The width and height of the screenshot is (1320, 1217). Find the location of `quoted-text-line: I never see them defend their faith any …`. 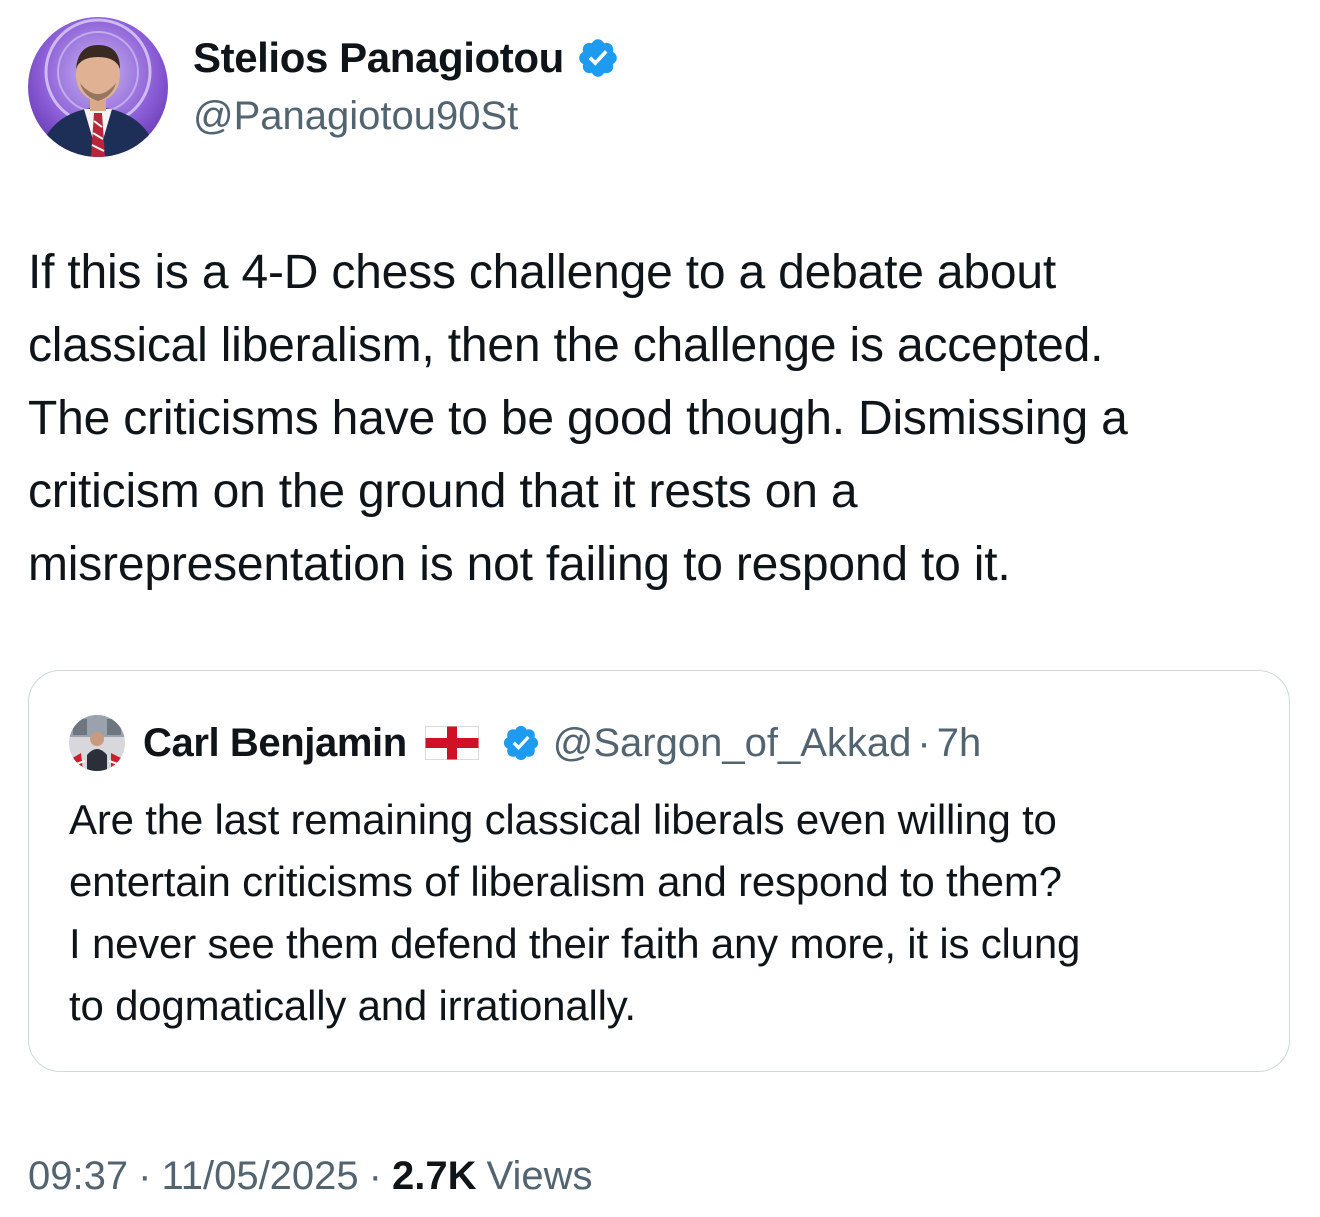

quoted-text-line: I never see them defend their faith any … is located at coordinates (575, 943).